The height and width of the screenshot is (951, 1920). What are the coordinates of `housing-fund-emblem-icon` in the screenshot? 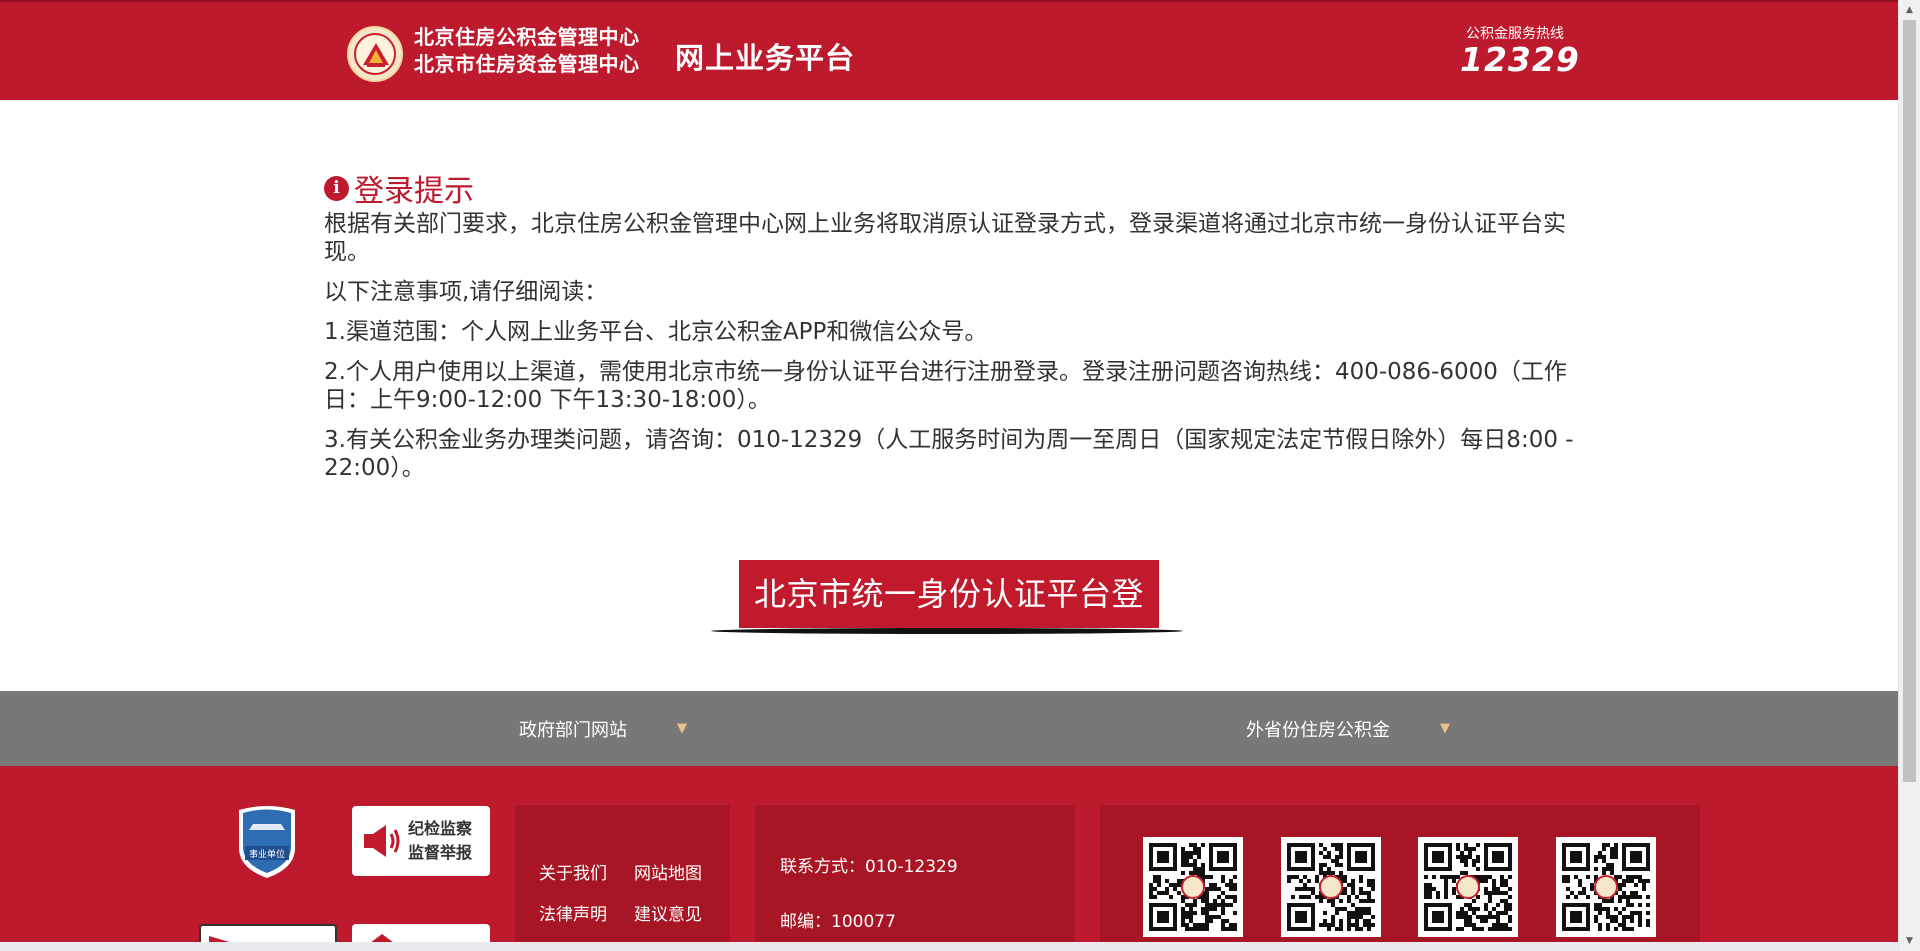 It's located at (375, 54).